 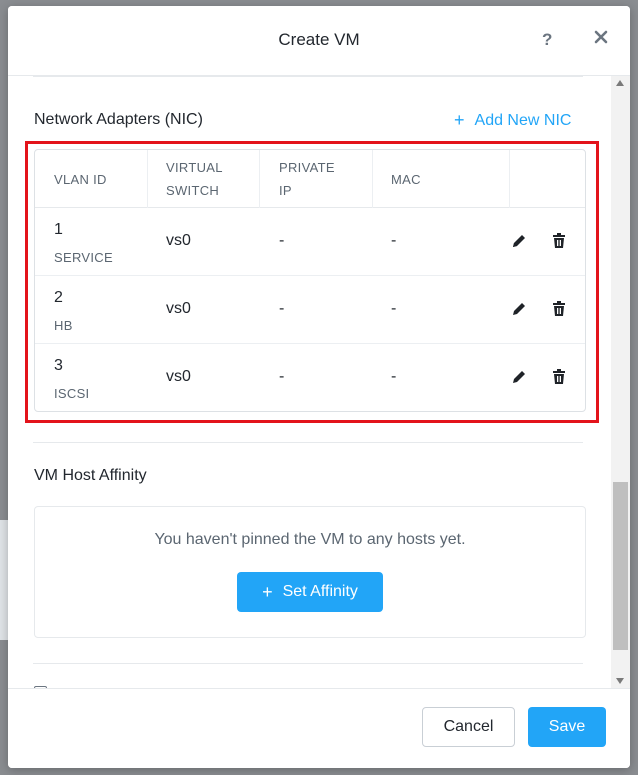 What do you see at coordinates (620, 566) in the screenshot?
I see `scrollbar-thumb` at bounding box center [620, 566].